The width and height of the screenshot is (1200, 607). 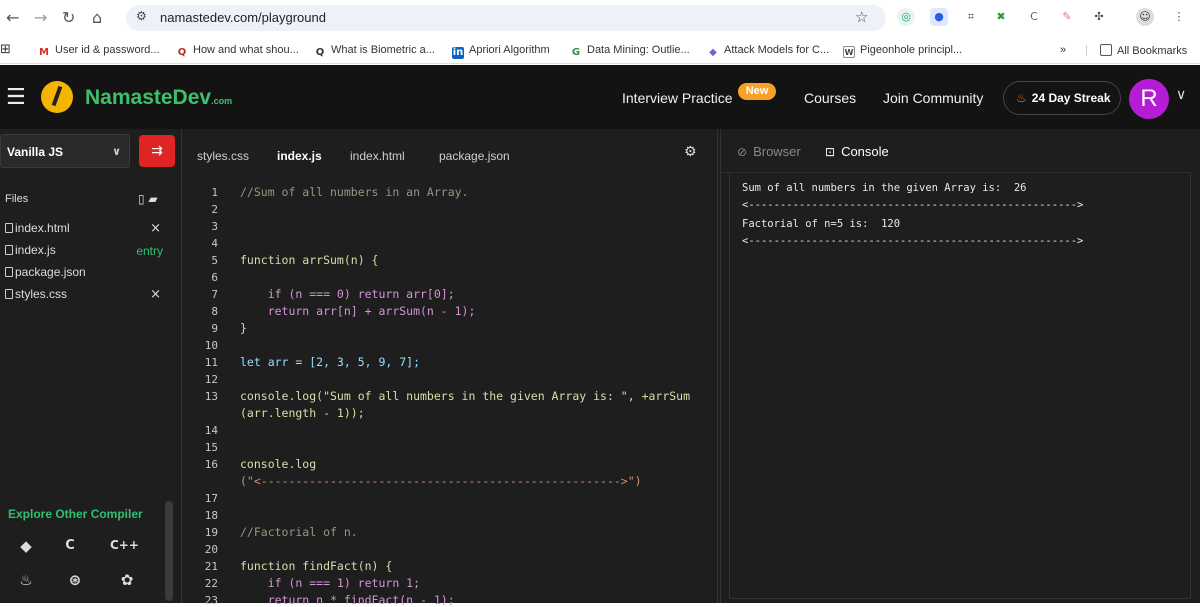 What do you see at coordinates (971, 17) in the screenshot?
I see `screenshot-icon: ⌗` at bounding box center [971, 17].